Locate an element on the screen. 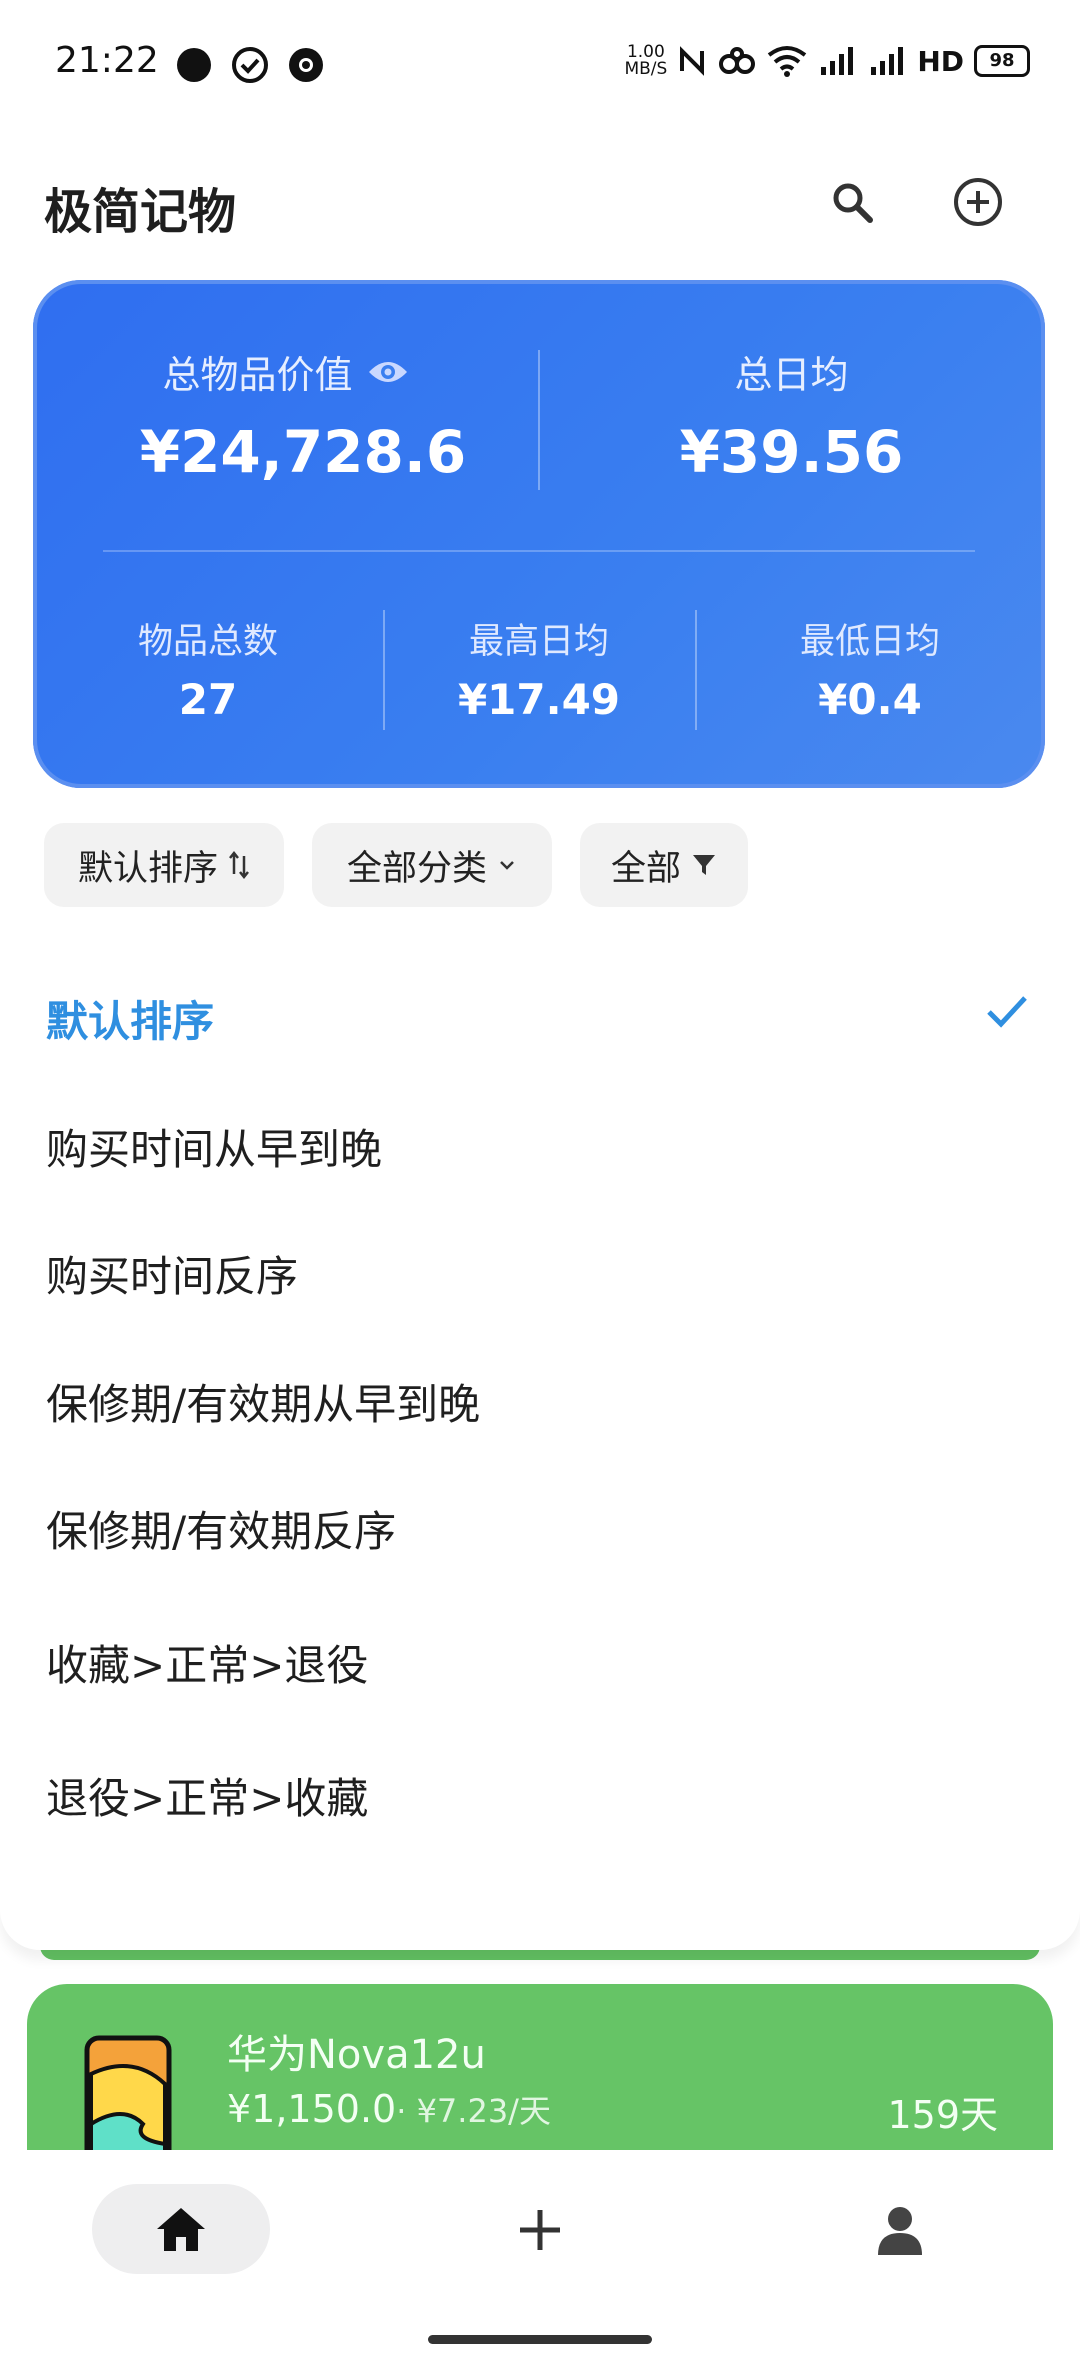 The width and height of the screenshot is (1080, 2375). max-daily: ¥17.49 is located at coordinates (539, 699).